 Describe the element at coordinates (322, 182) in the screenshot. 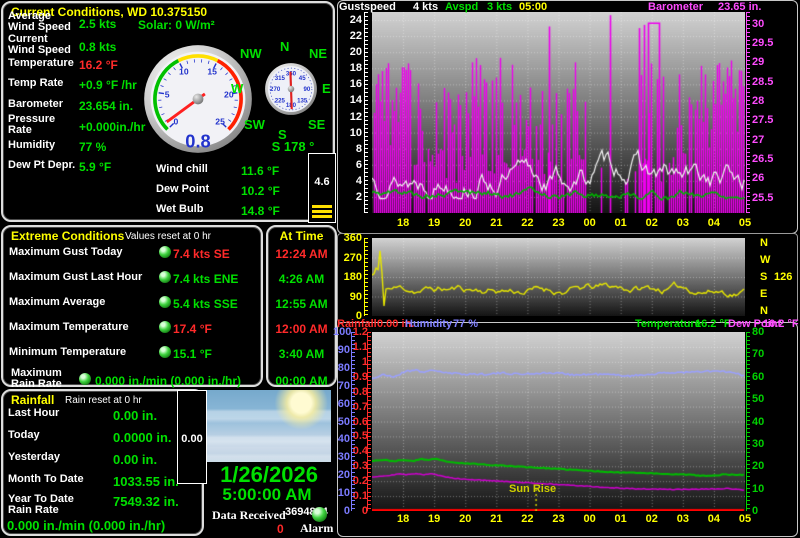

I see `gust-bar-value: 4.6` at that location.